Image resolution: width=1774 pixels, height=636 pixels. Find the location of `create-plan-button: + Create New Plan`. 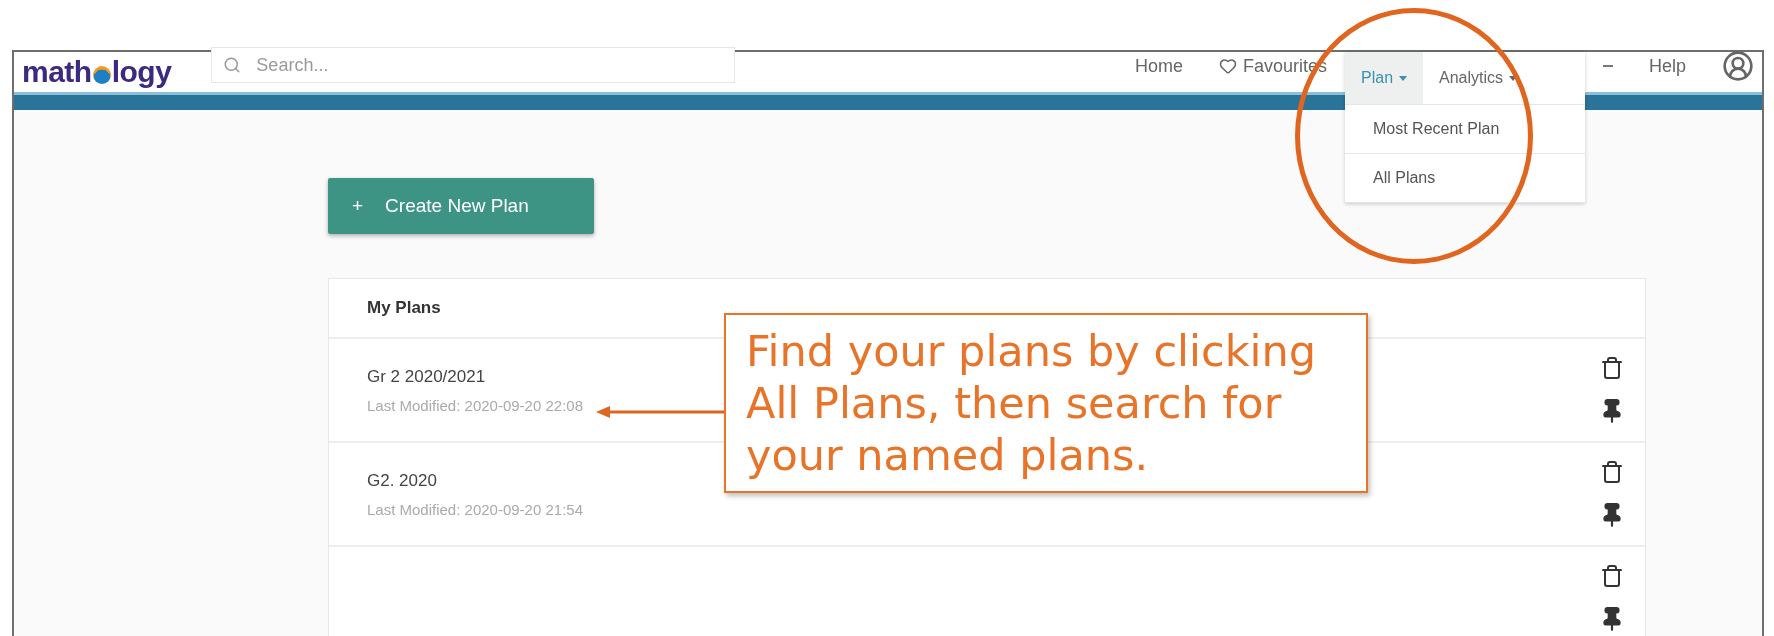

create-plan-button: + Create New Plan is located at coordinates (461, 206).